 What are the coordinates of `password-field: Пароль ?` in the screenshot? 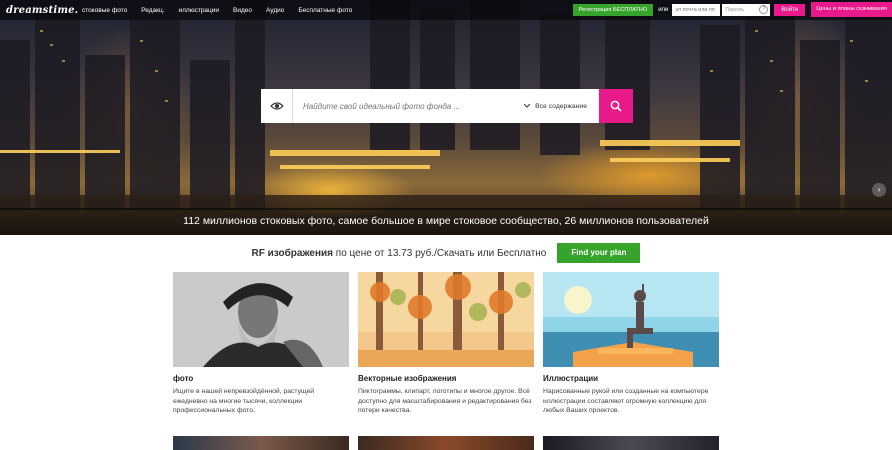 It's located at (746, 9).